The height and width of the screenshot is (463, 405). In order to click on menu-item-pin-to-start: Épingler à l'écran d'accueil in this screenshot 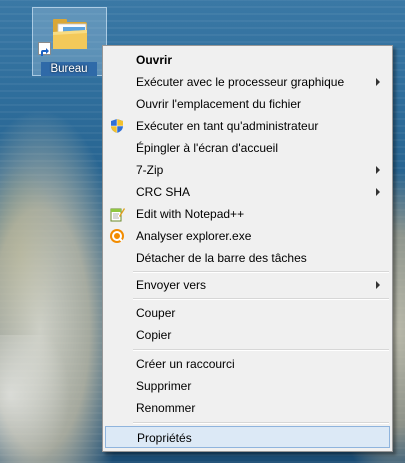, I will do `click(247, 148)`.